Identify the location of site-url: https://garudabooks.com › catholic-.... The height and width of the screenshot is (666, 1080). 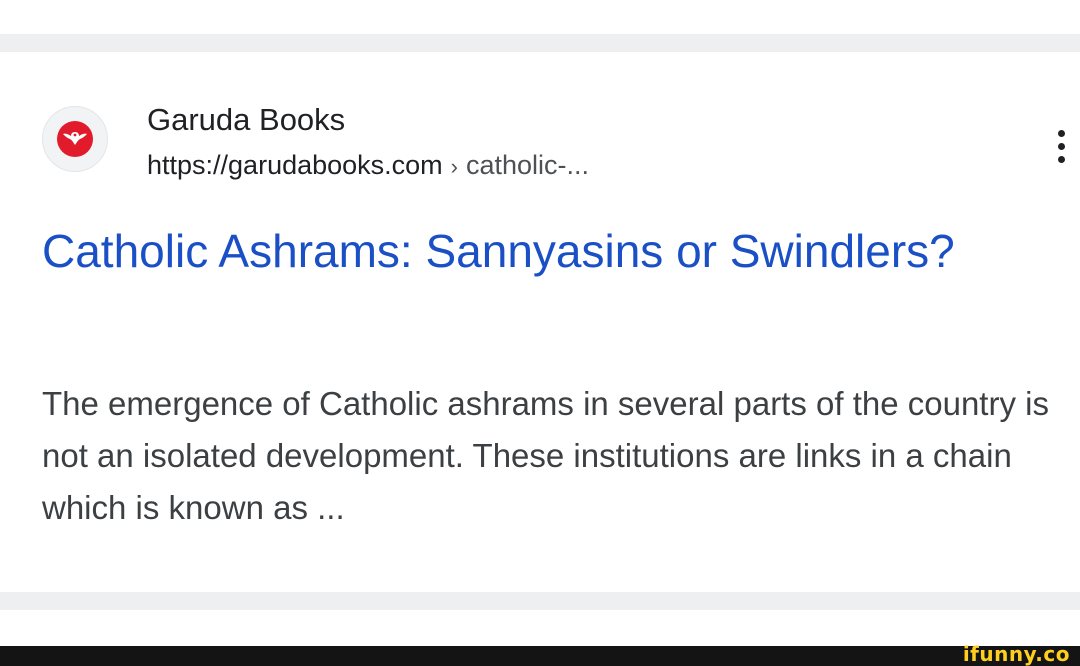
(368, 166).